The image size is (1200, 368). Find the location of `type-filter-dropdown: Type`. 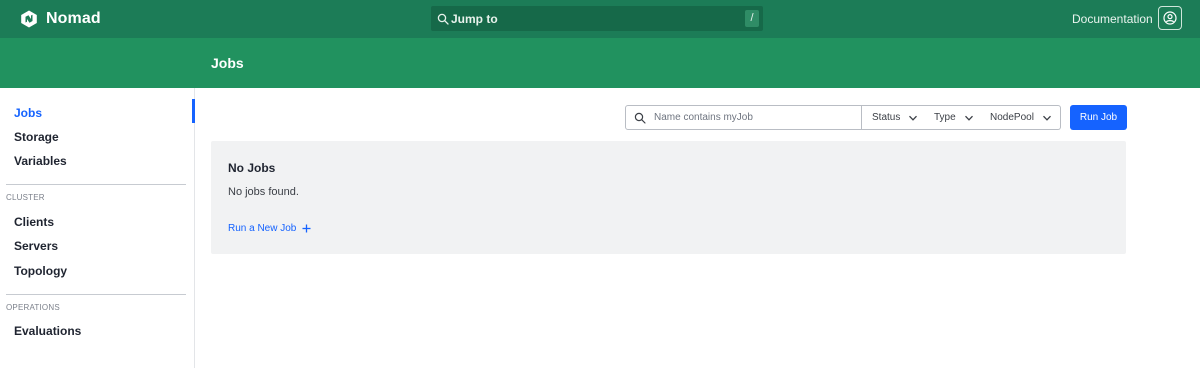

type-filter-dropdown: Type is located at coordinates (953, 117).